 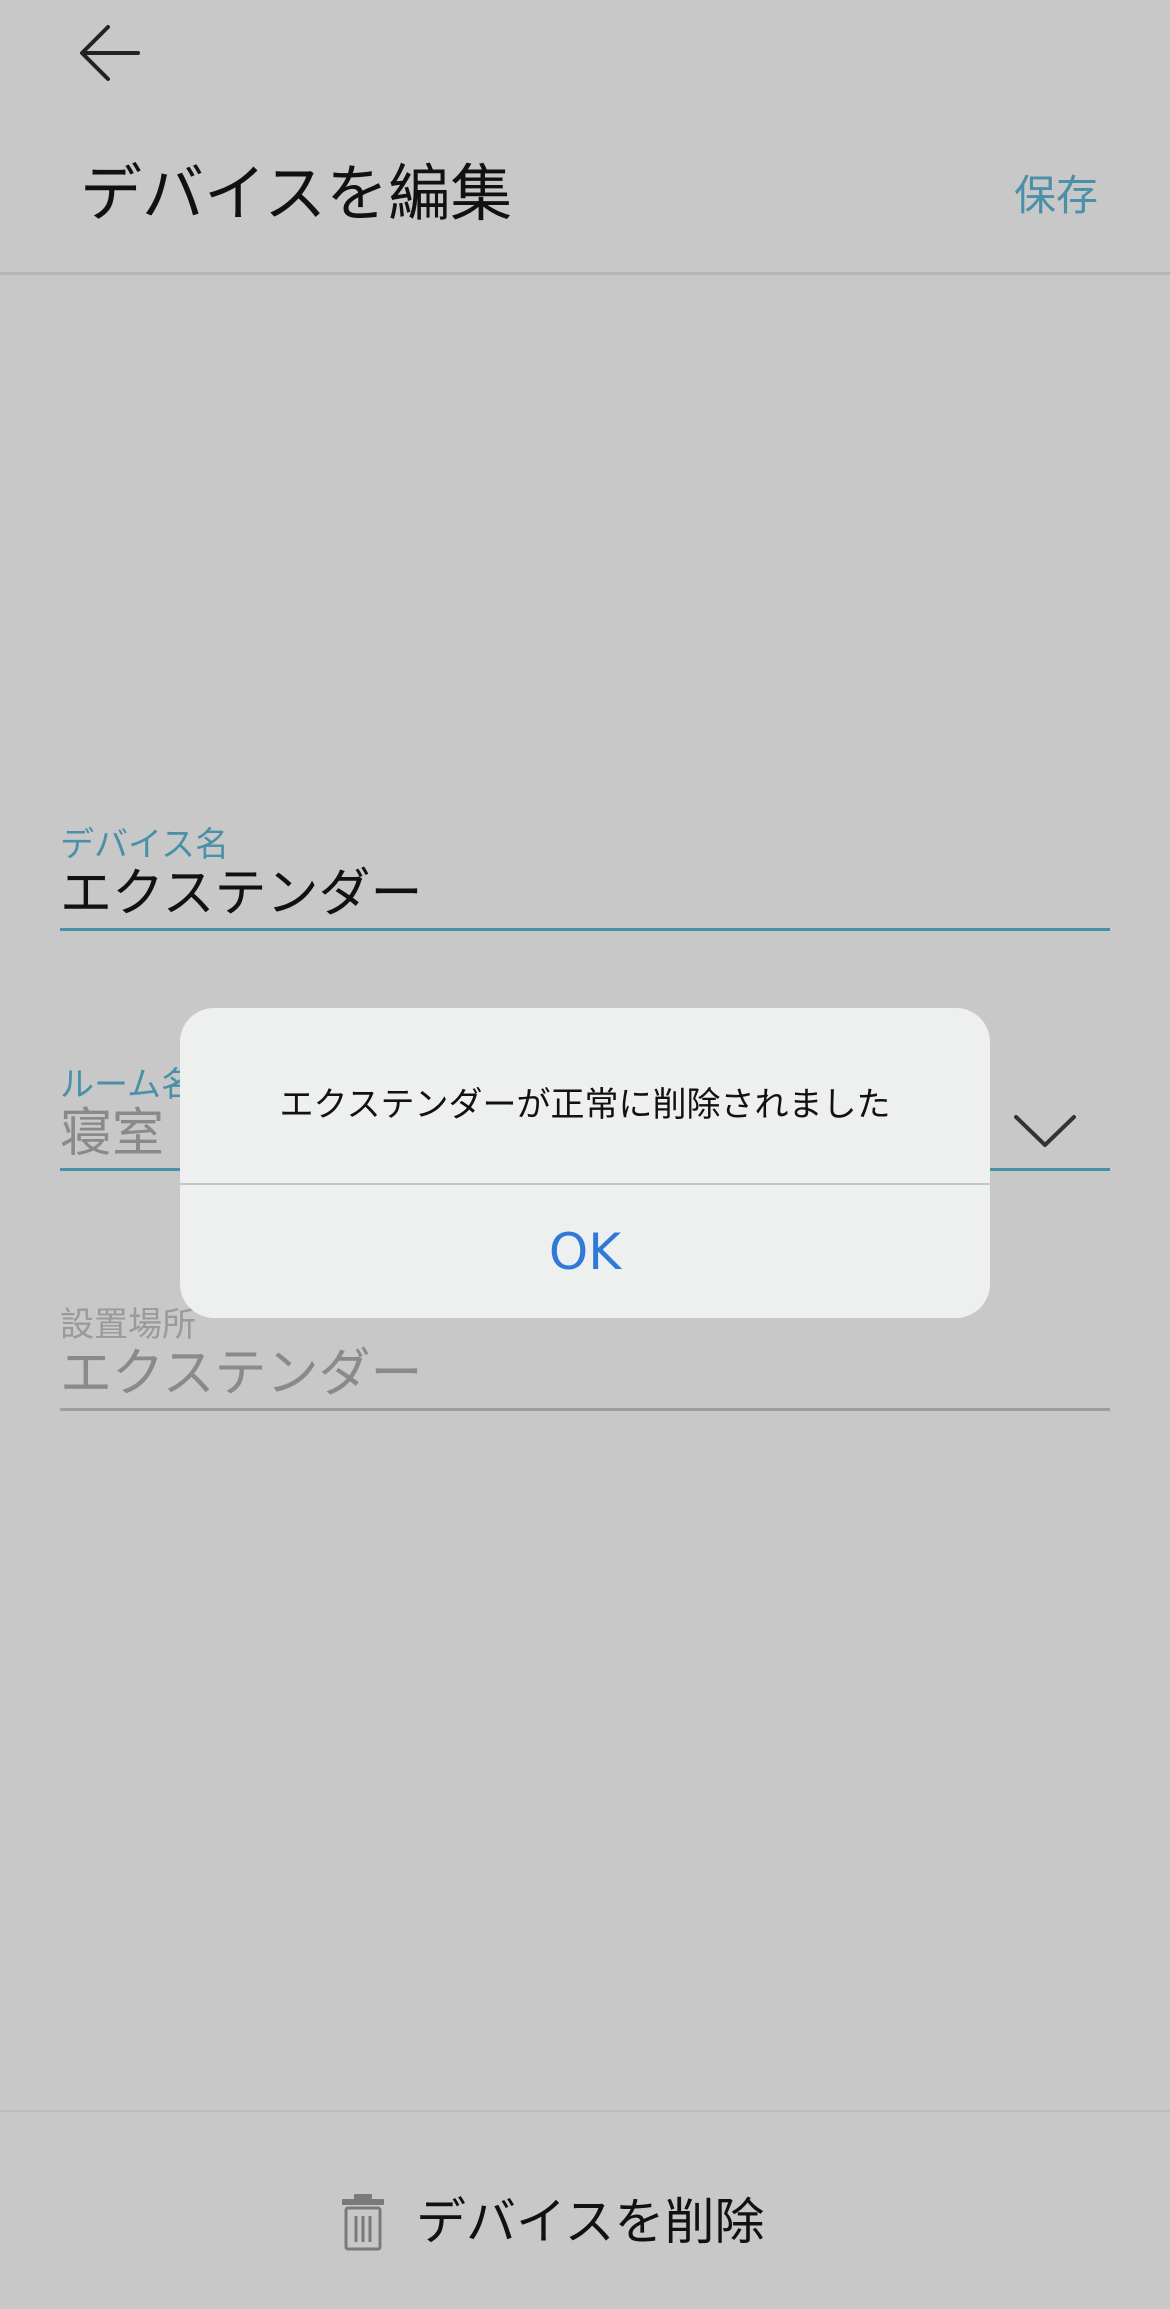 I want to click on device-name-label: デバイス名, so click(x=144, y=845).